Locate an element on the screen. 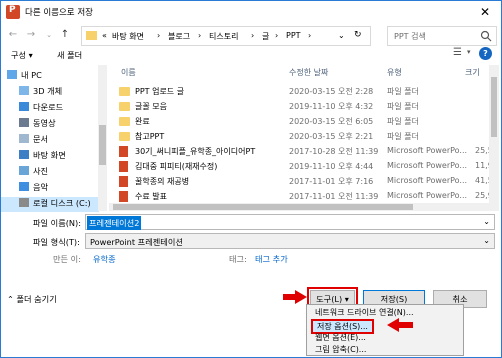 The image size is (502, 358). list-item: PPT 업로드 글 2020-03-15 오전 2:28 파일 폴더 is located at coordinates (299, 91).